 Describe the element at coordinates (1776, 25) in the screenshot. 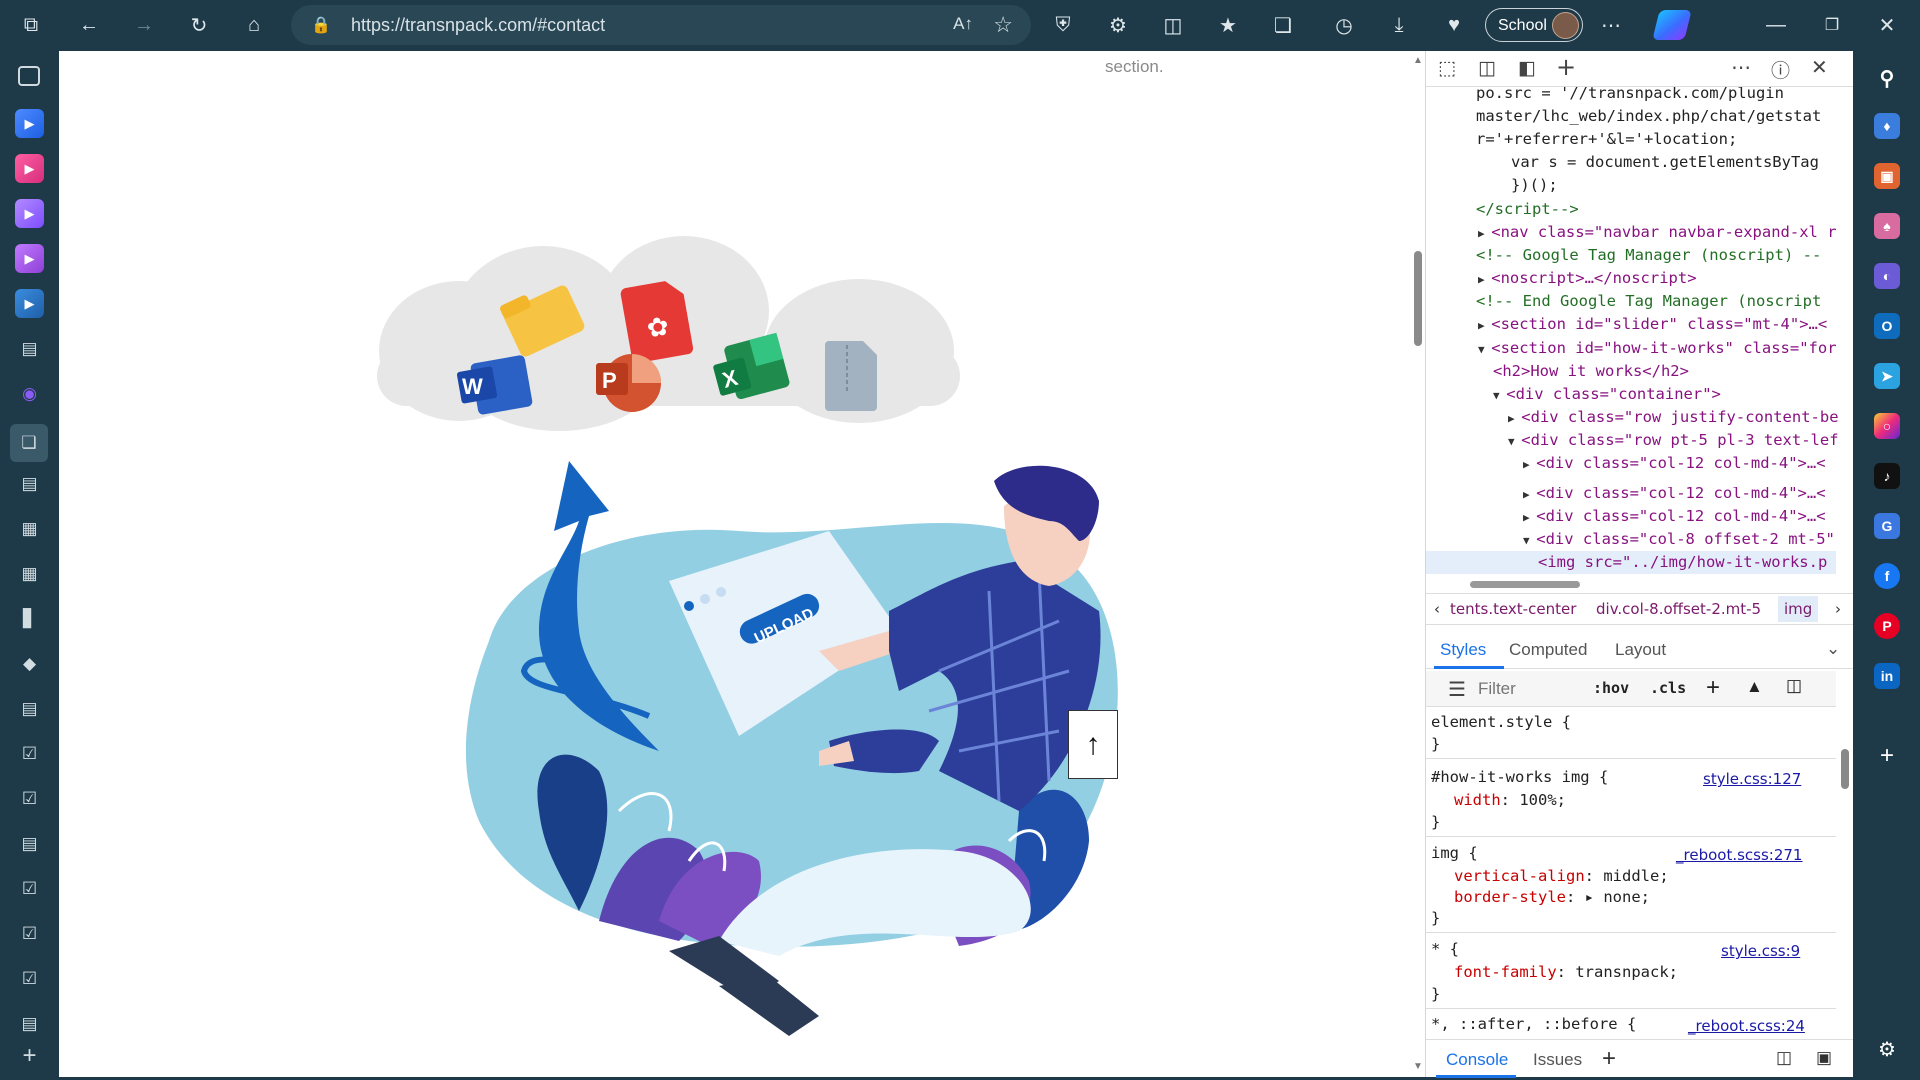

I see `minimize-icon: —` at that location.